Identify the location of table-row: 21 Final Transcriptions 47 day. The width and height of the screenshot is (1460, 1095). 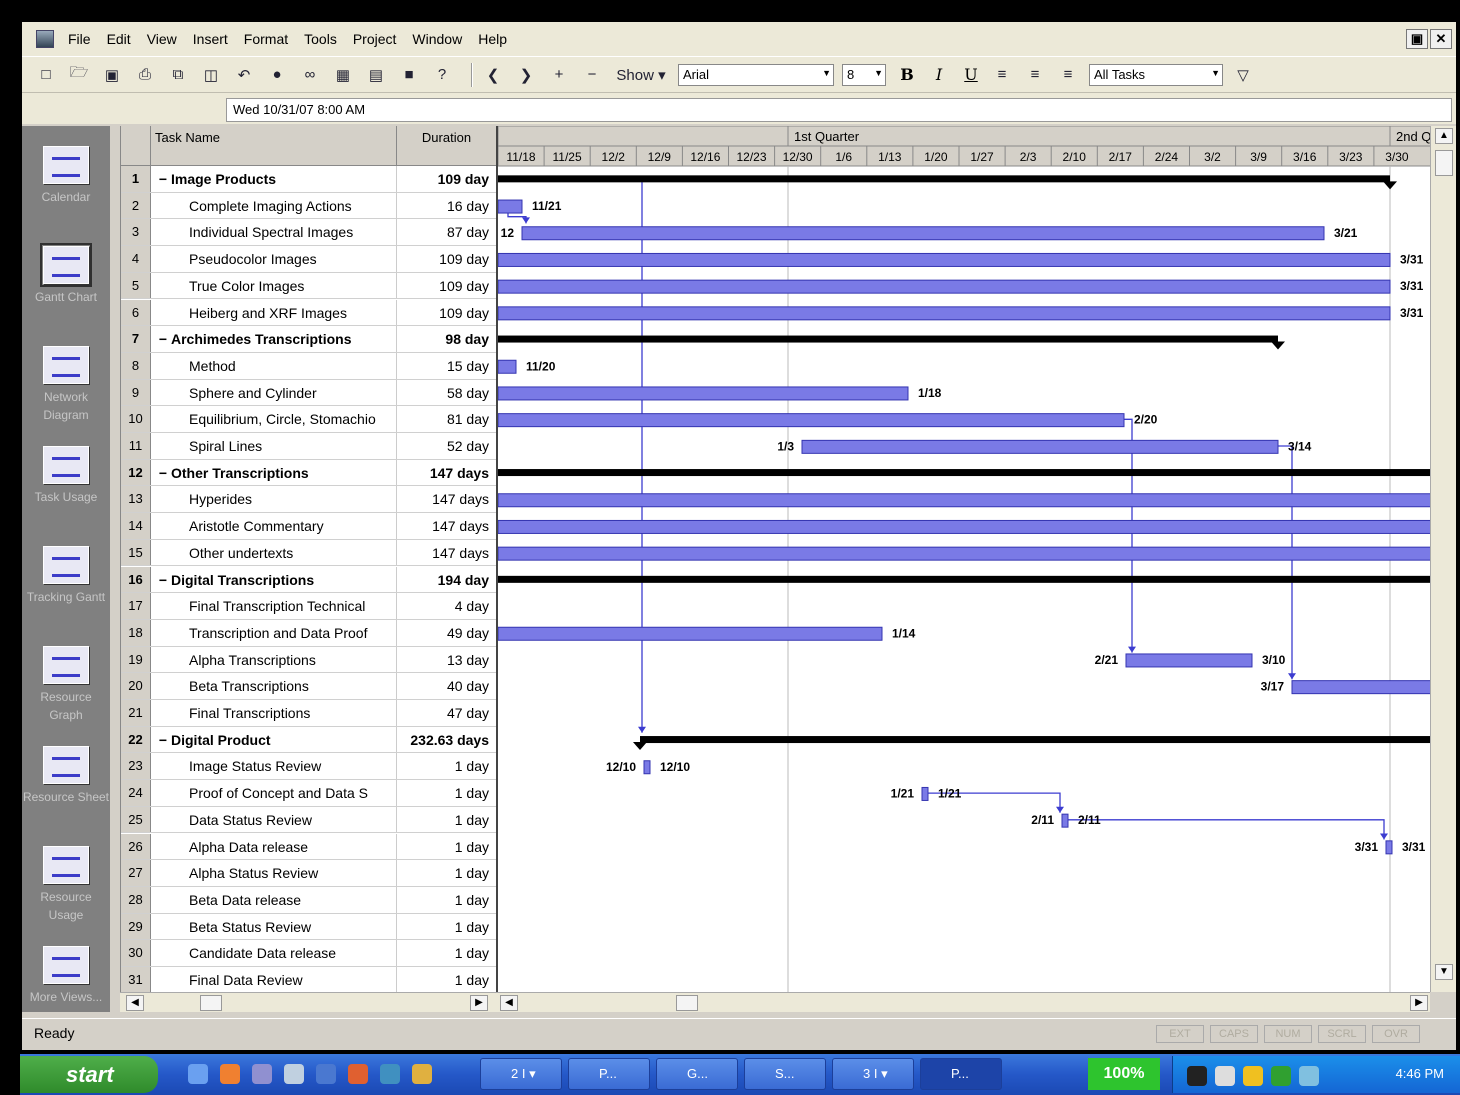
(309, 713).